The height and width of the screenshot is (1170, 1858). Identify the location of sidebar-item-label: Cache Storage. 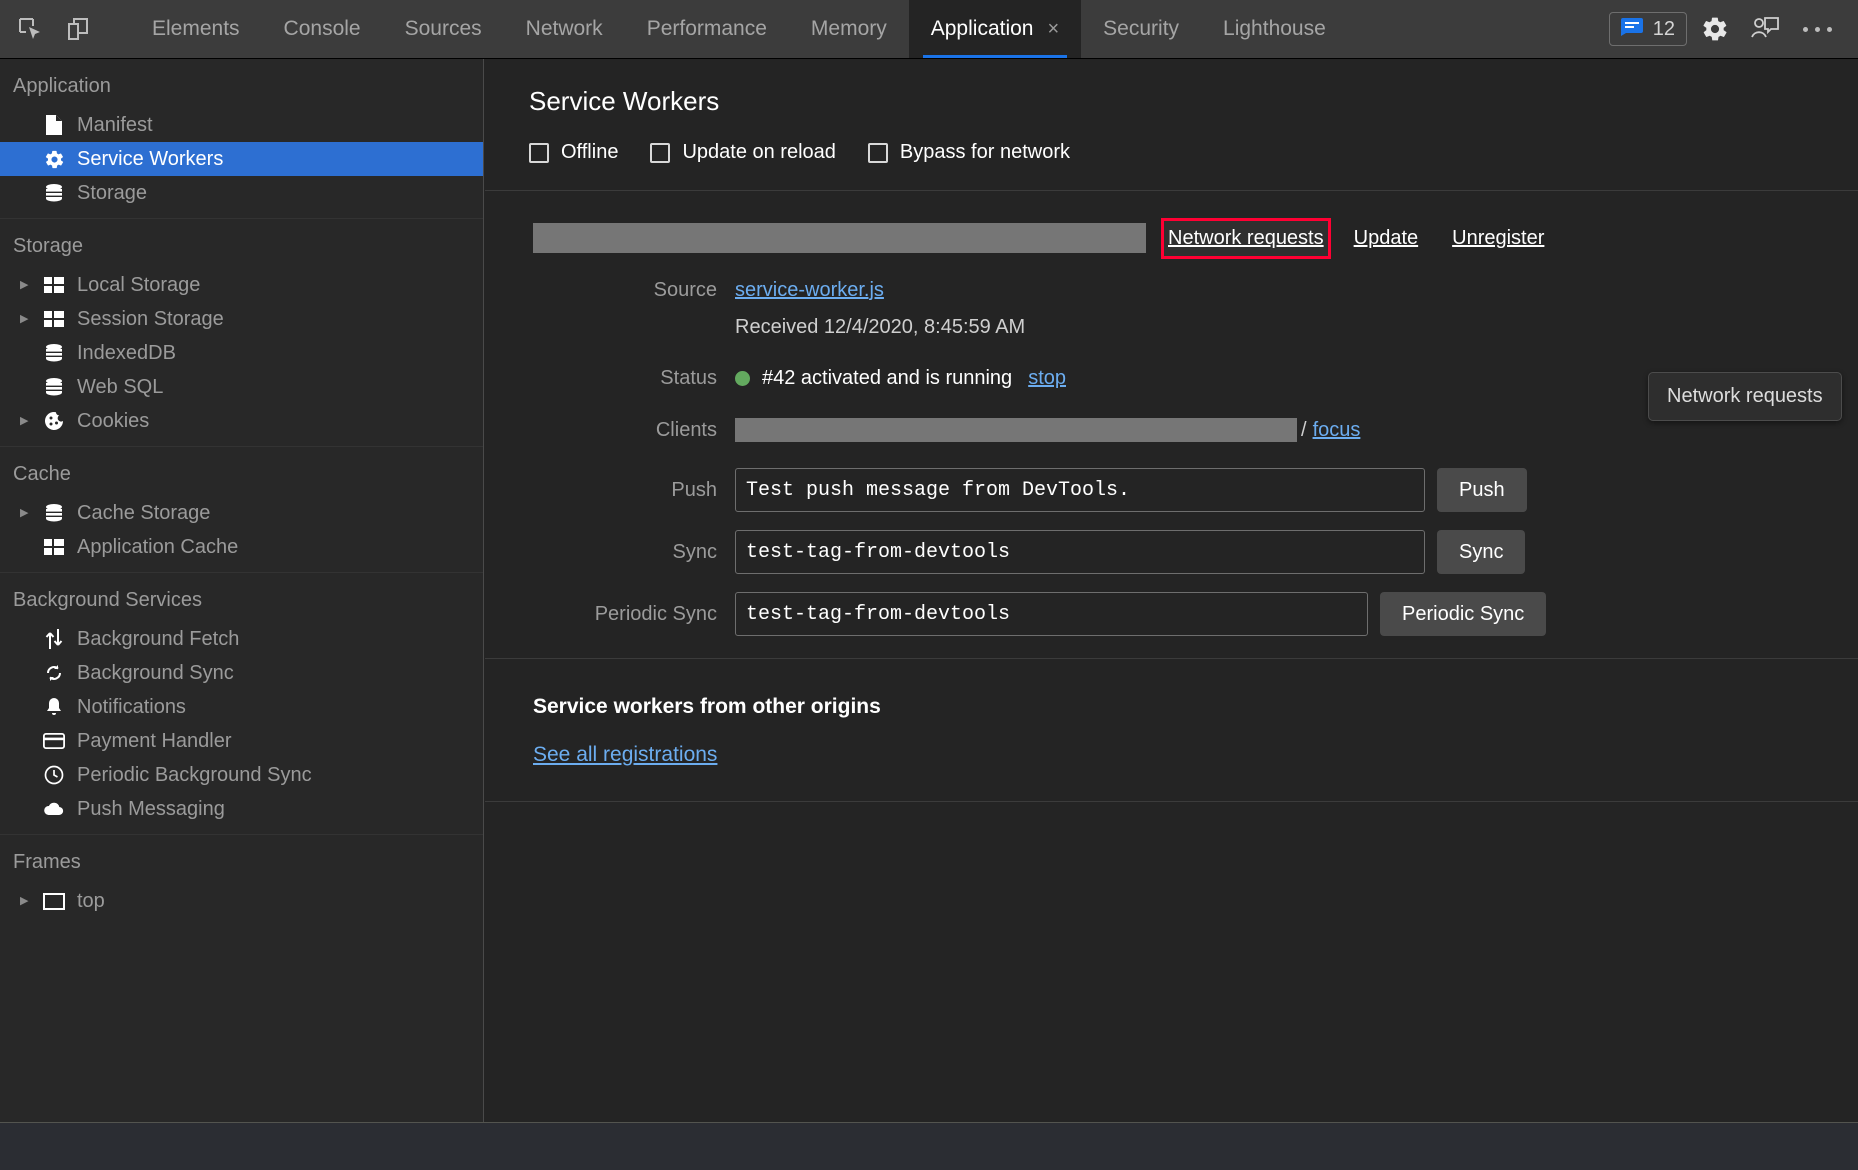
(144, 513).